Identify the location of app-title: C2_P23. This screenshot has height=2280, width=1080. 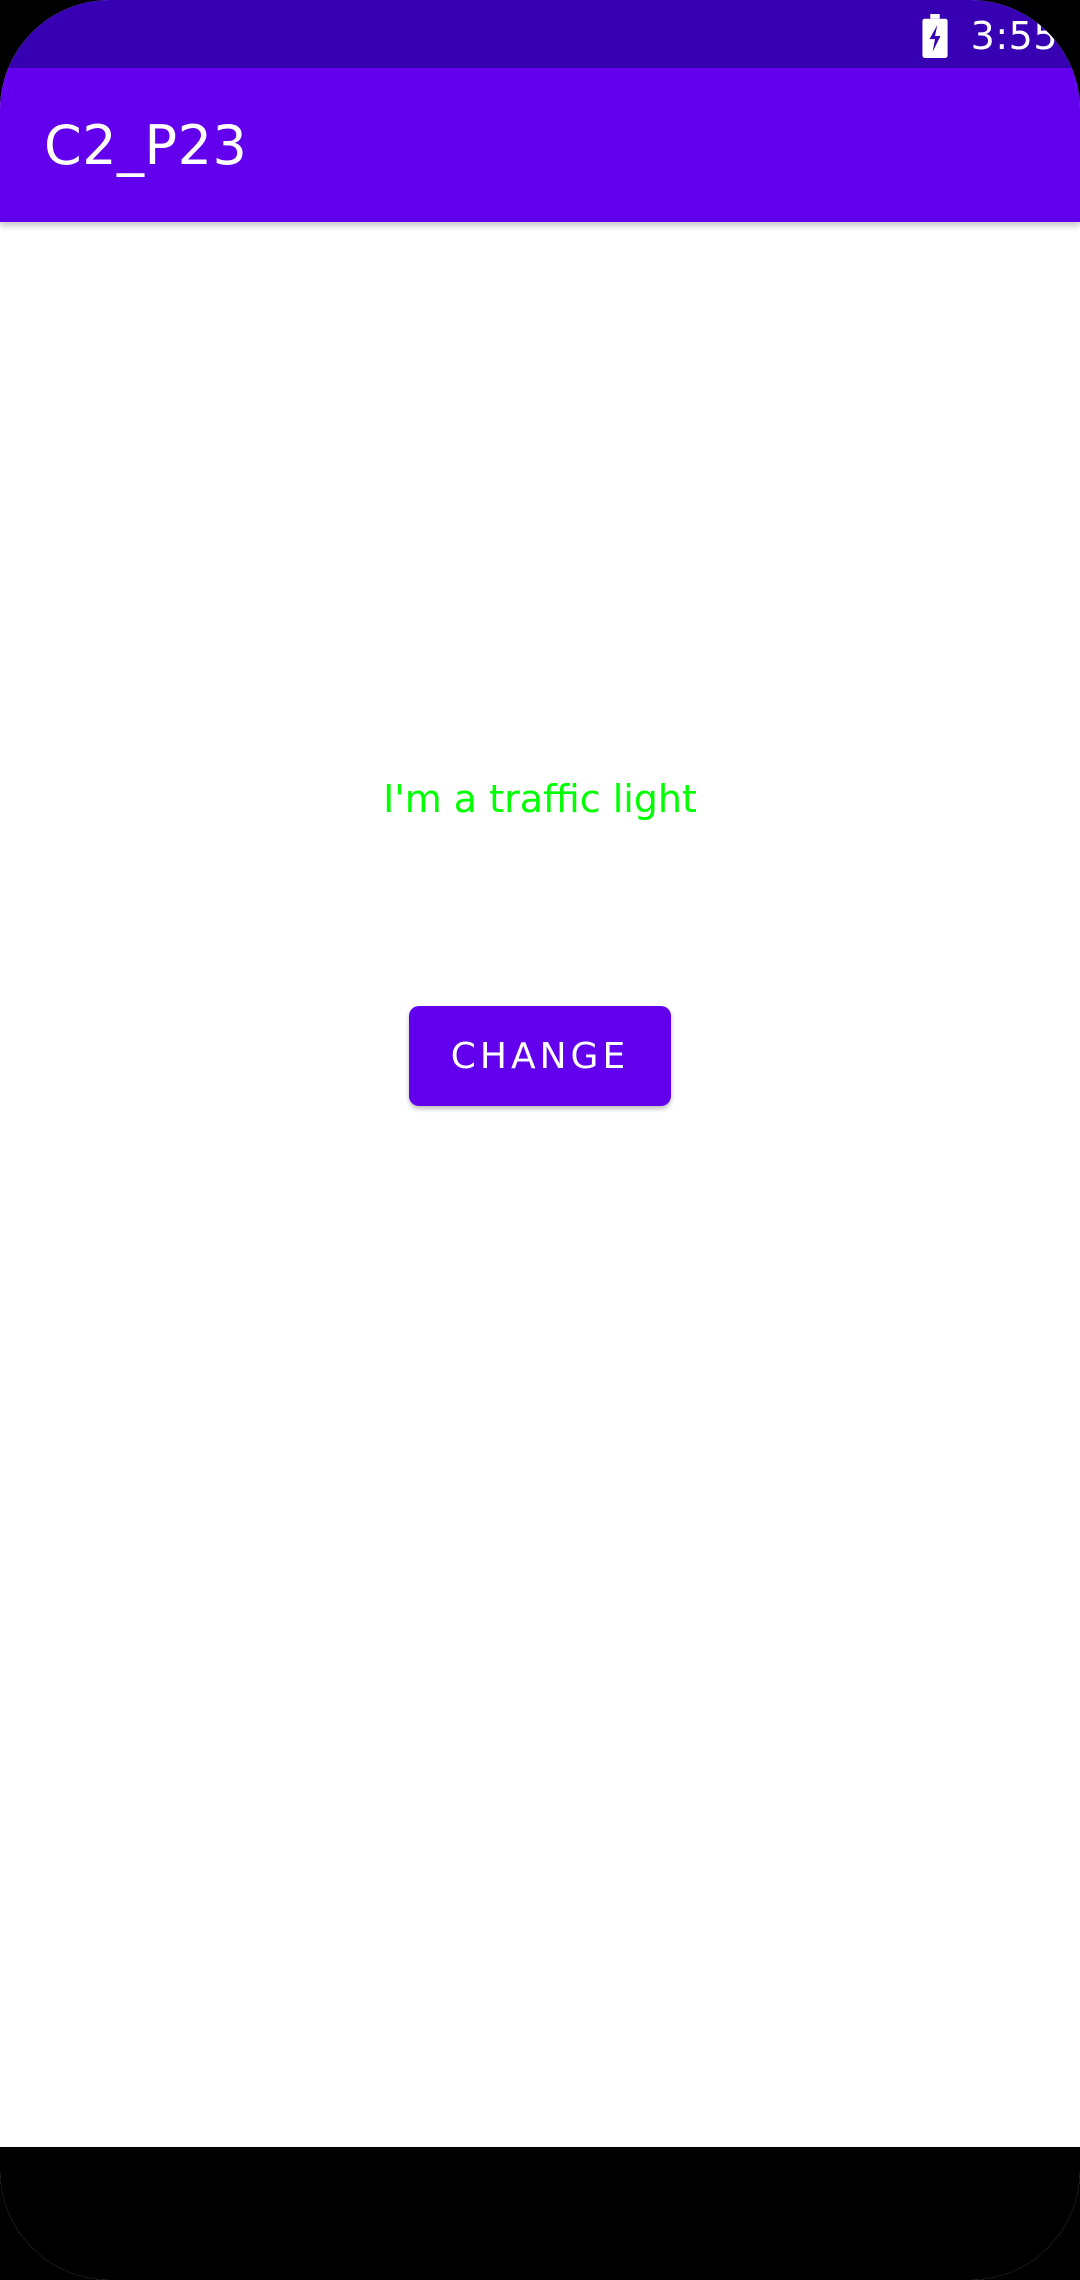
(146, 145).